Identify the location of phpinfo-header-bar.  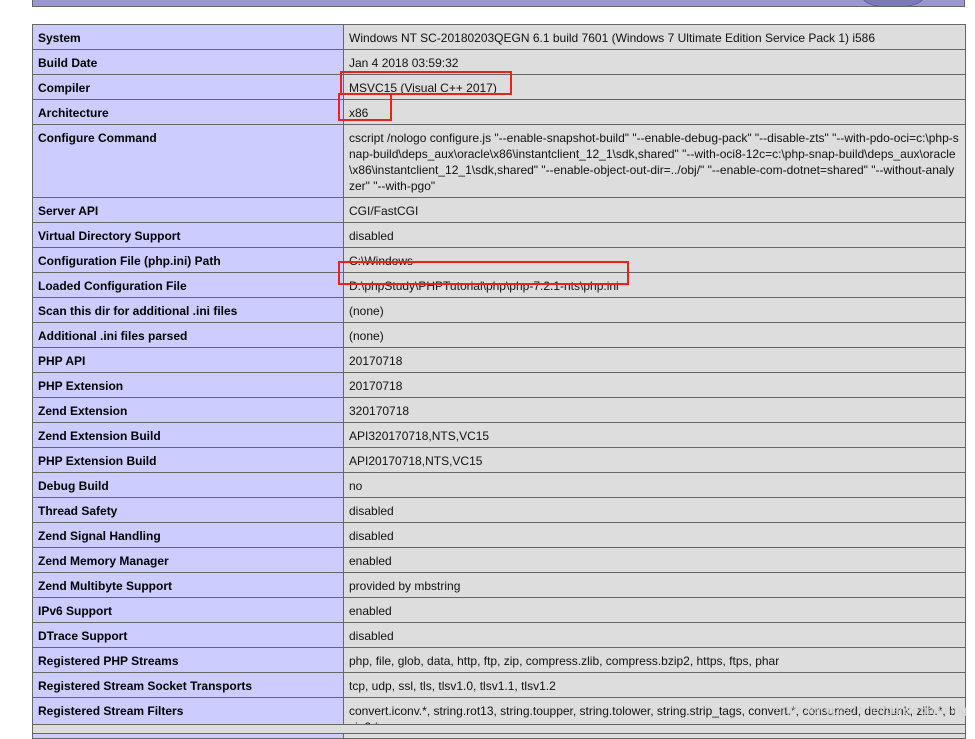
(498, 3).